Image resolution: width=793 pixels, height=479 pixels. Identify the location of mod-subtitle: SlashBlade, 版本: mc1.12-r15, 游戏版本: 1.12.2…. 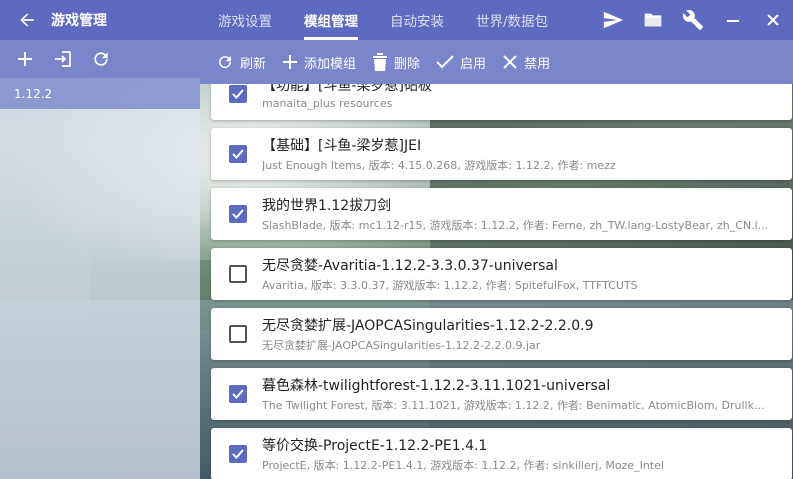
(515, 225).